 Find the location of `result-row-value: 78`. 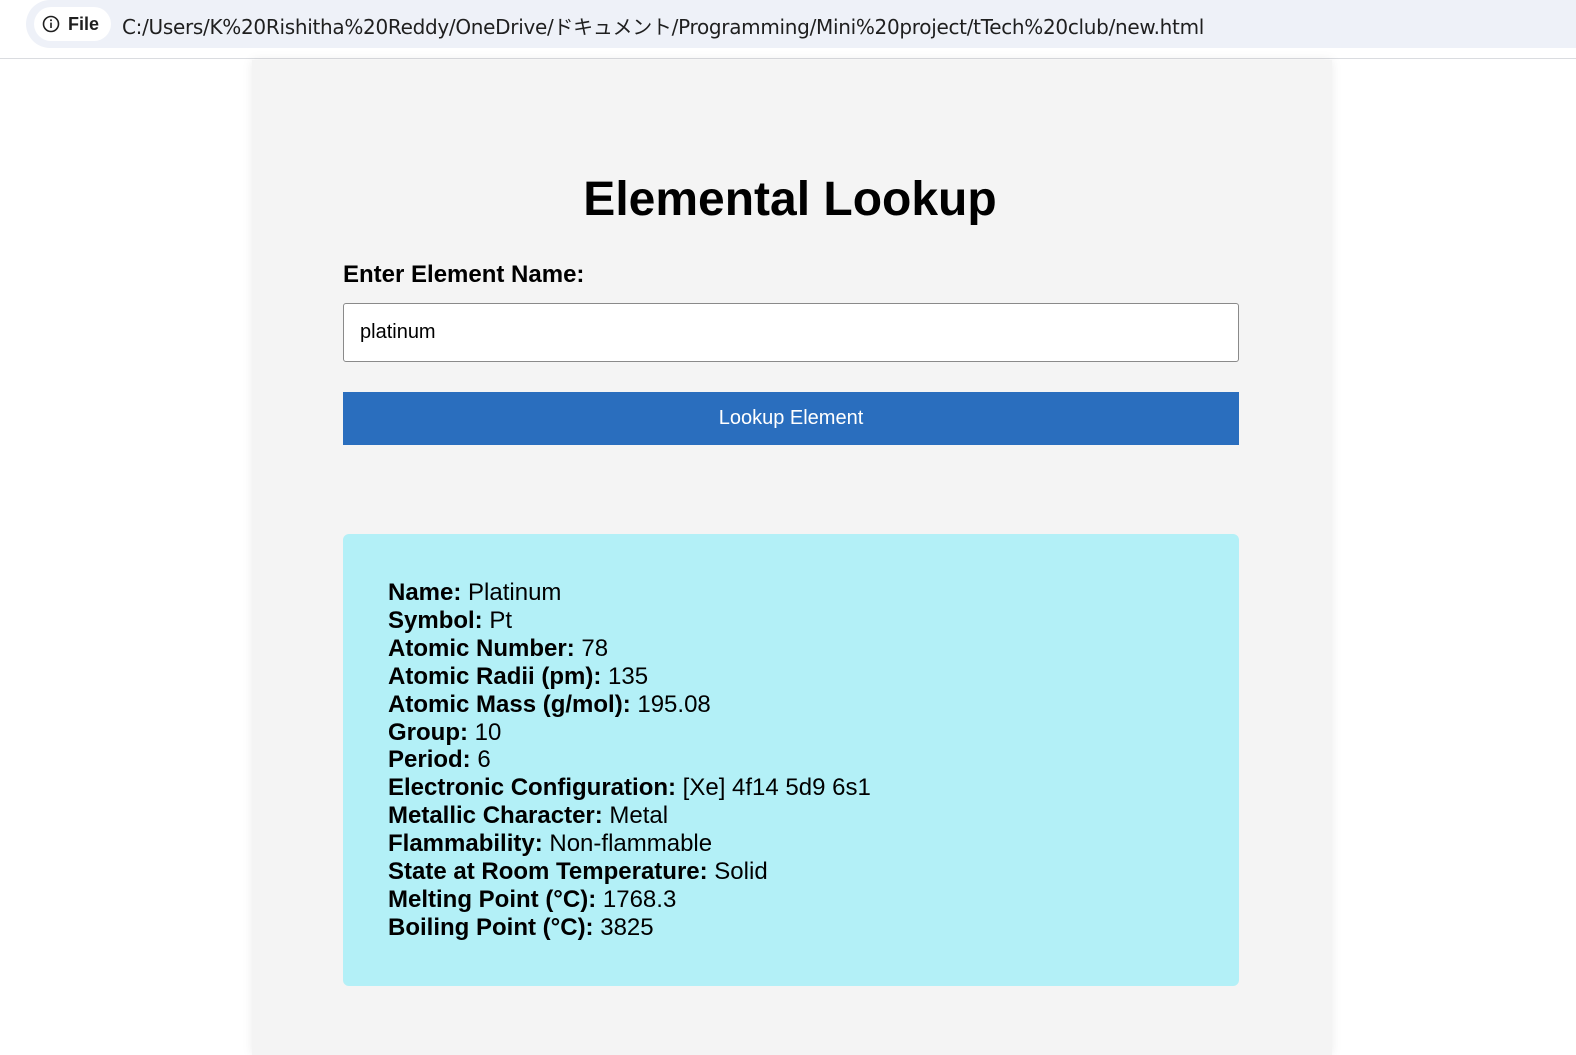

result-row-value: 78 is located at coordinates (595, 648).